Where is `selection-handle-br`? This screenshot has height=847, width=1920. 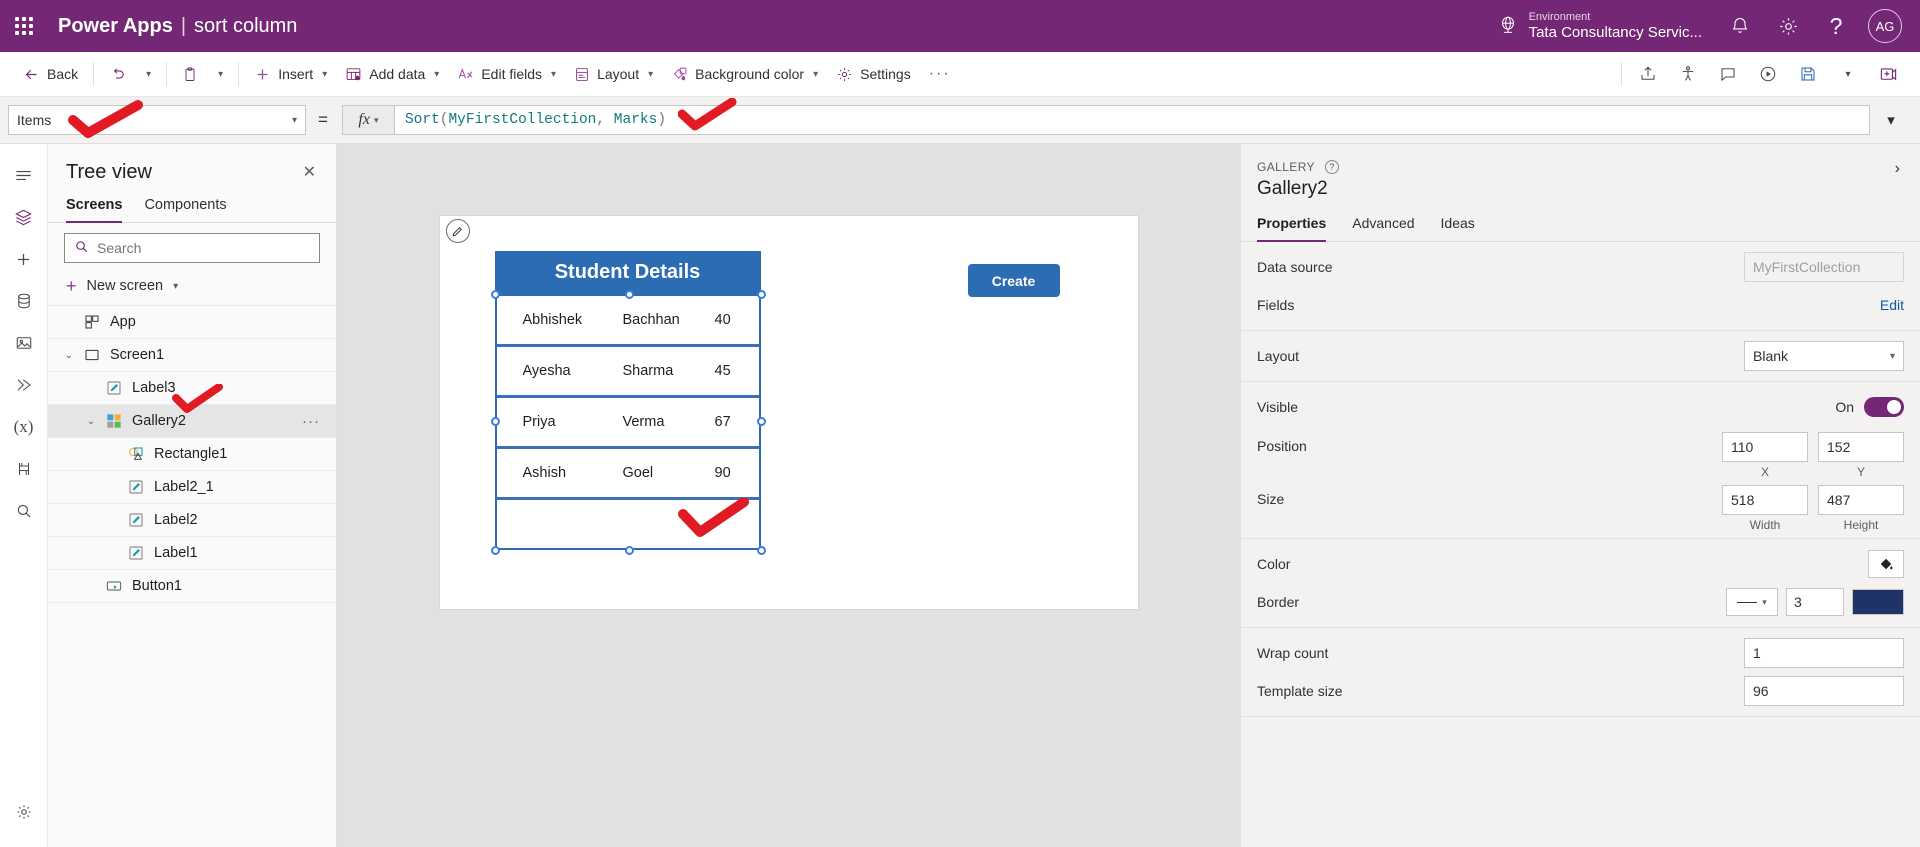
selection-handle-br is located at coordinates (761, 550).